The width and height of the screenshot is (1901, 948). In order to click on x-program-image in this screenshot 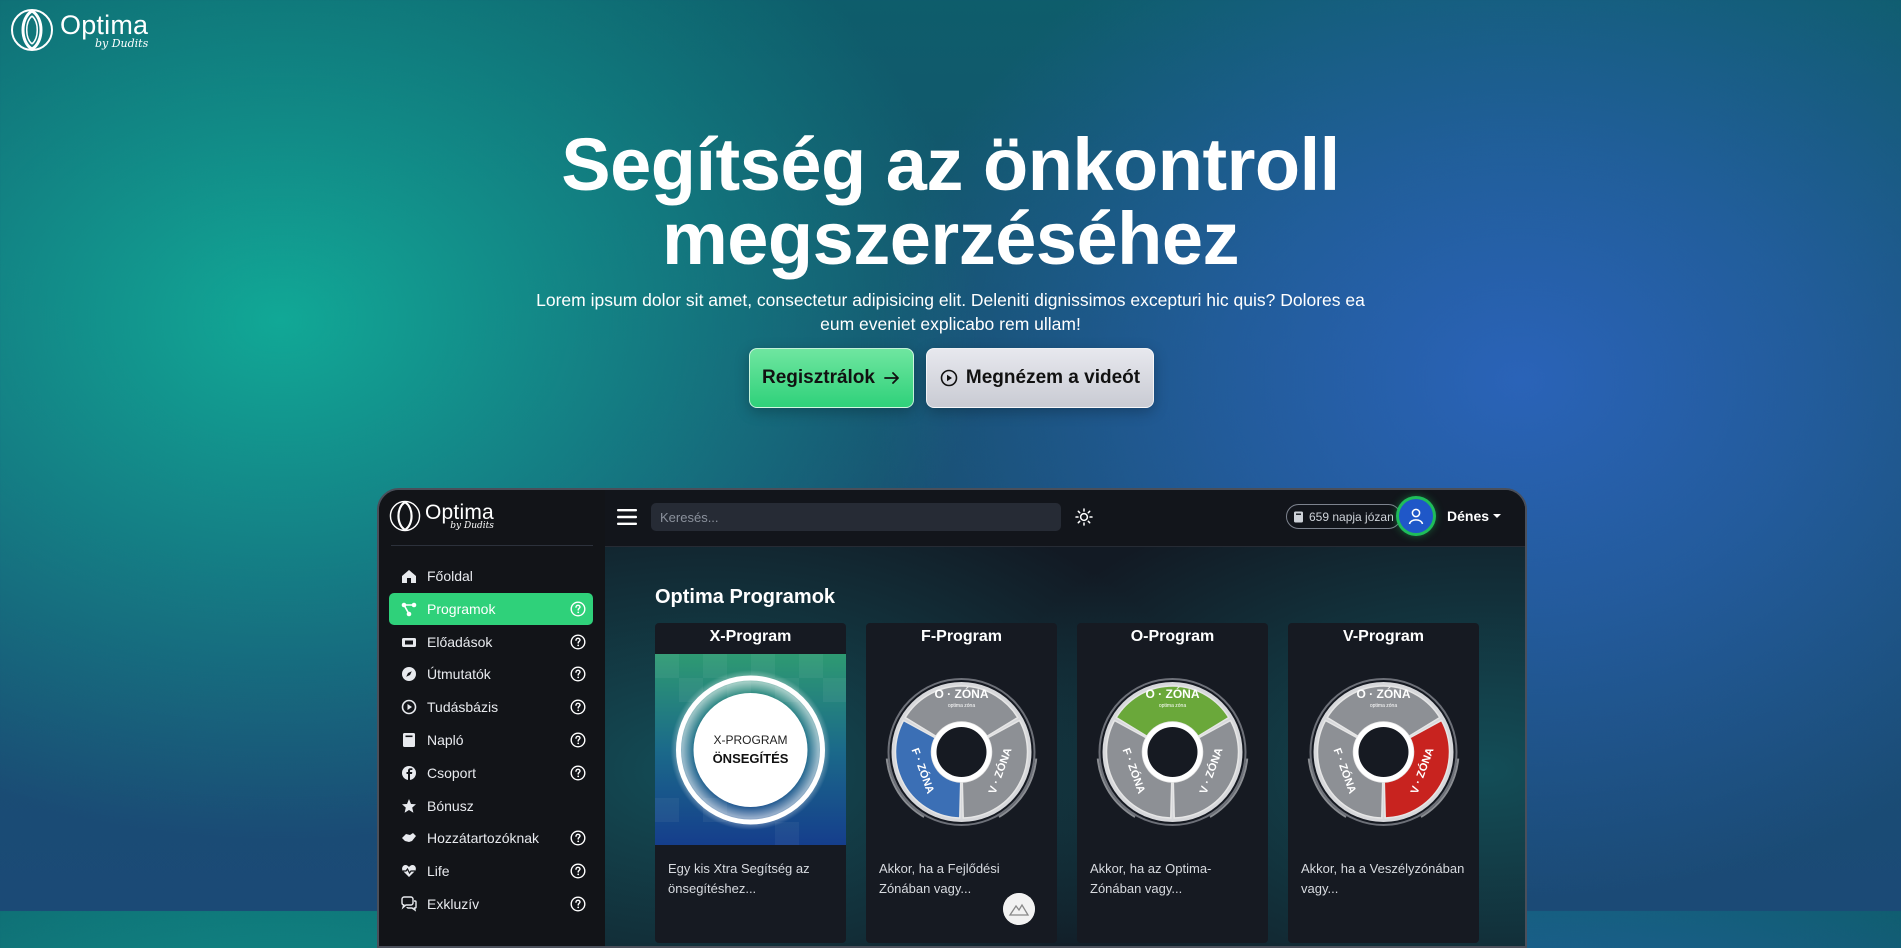, I will do `click(750, 749)`.